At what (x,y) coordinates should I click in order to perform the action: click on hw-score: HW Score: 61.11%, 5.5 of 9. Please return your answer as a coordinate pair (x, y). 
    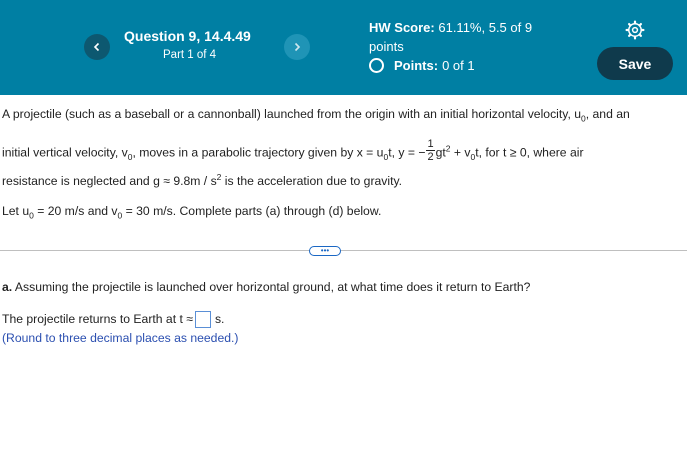
    Looking at the image, I should click on (450, 27).